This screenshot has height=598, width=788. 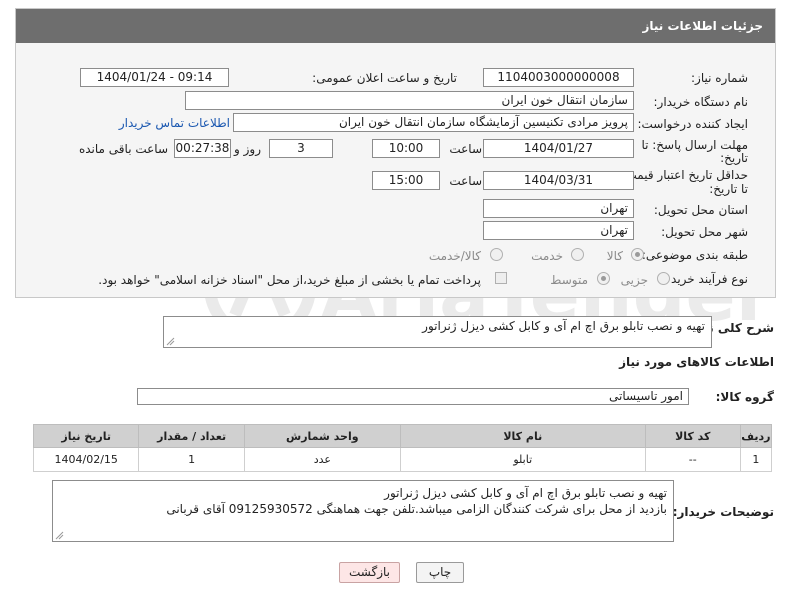 What do you see at coordinates (637, 254) in the screenshot?
I see `category-radio-goods` at bounding box center [637, 254].